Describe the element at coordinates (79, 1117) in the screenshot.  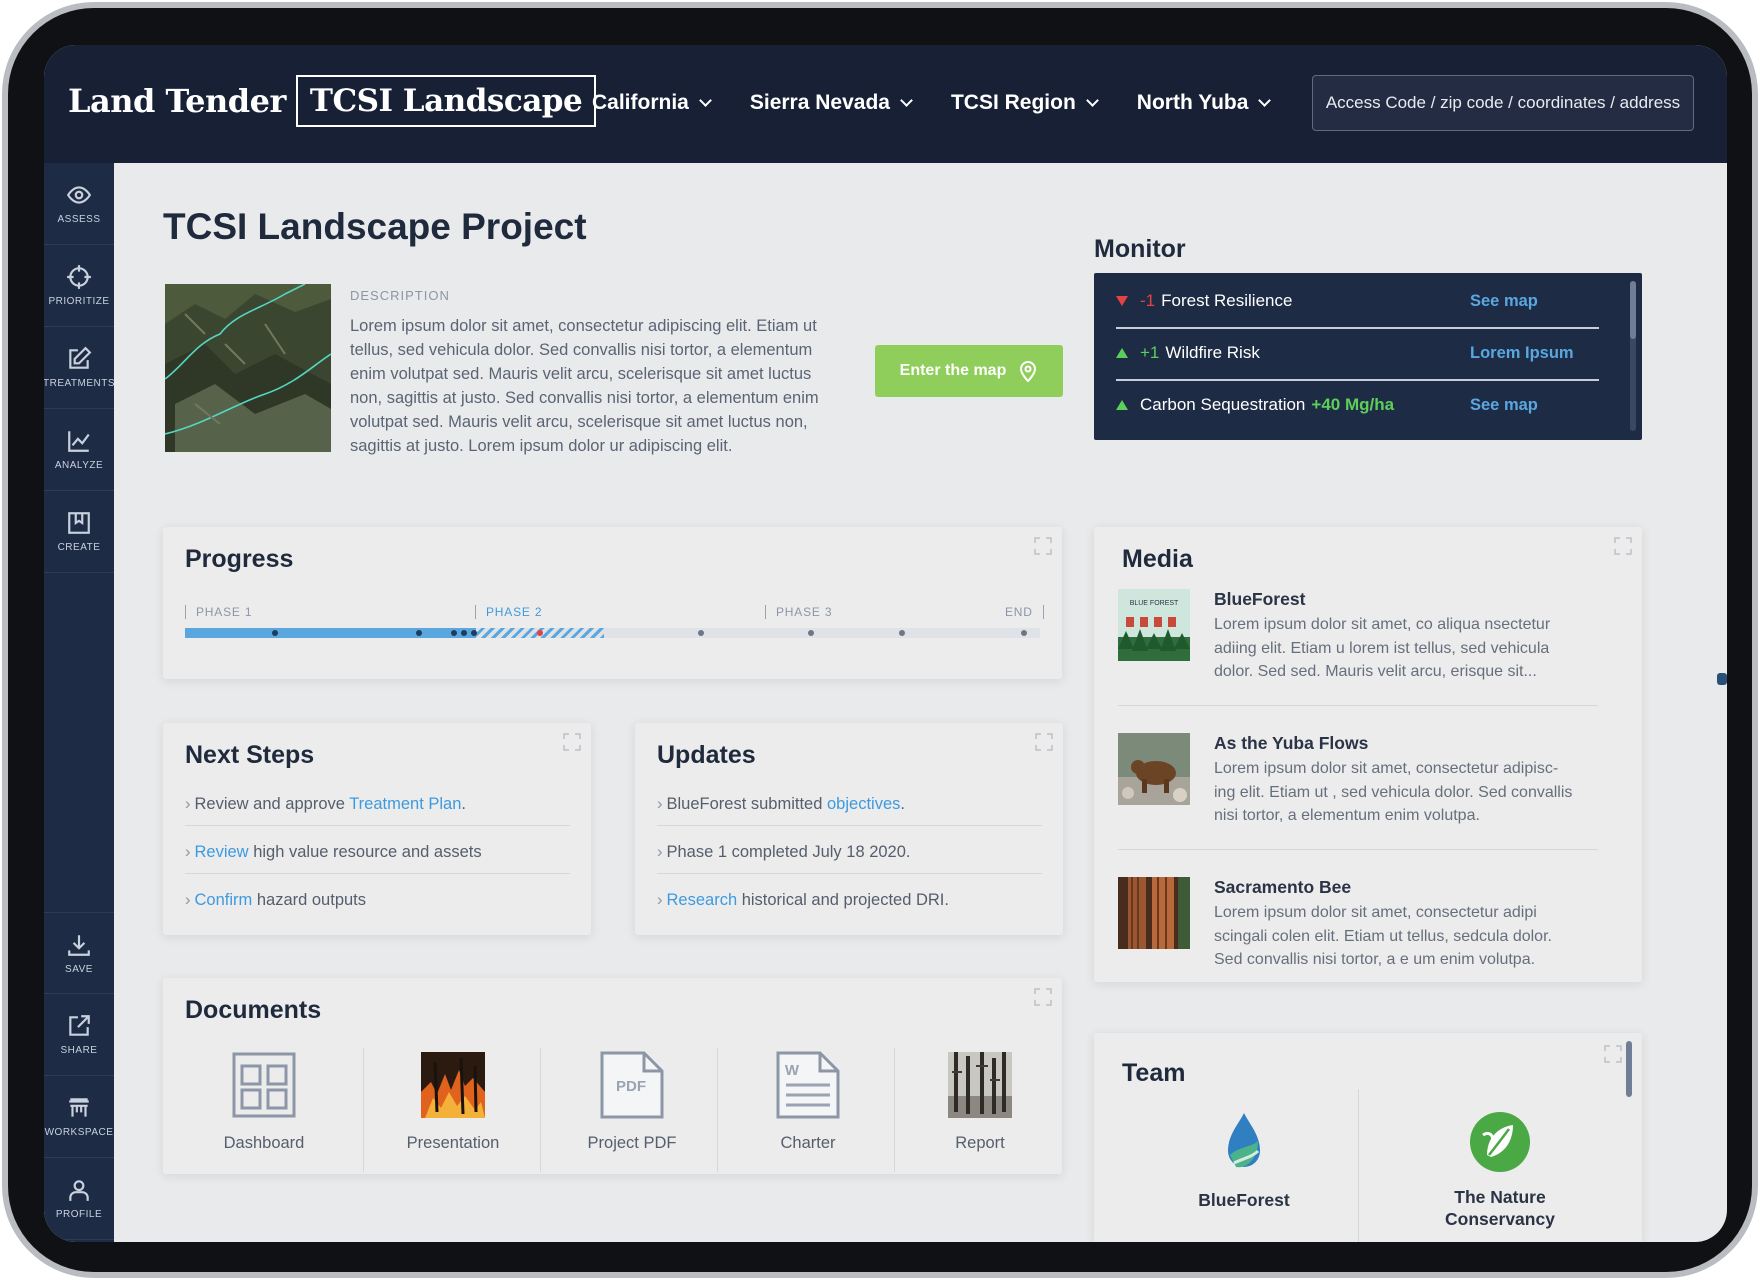
I see `sidebar-item-workspace: WORKSPACE` at that location.